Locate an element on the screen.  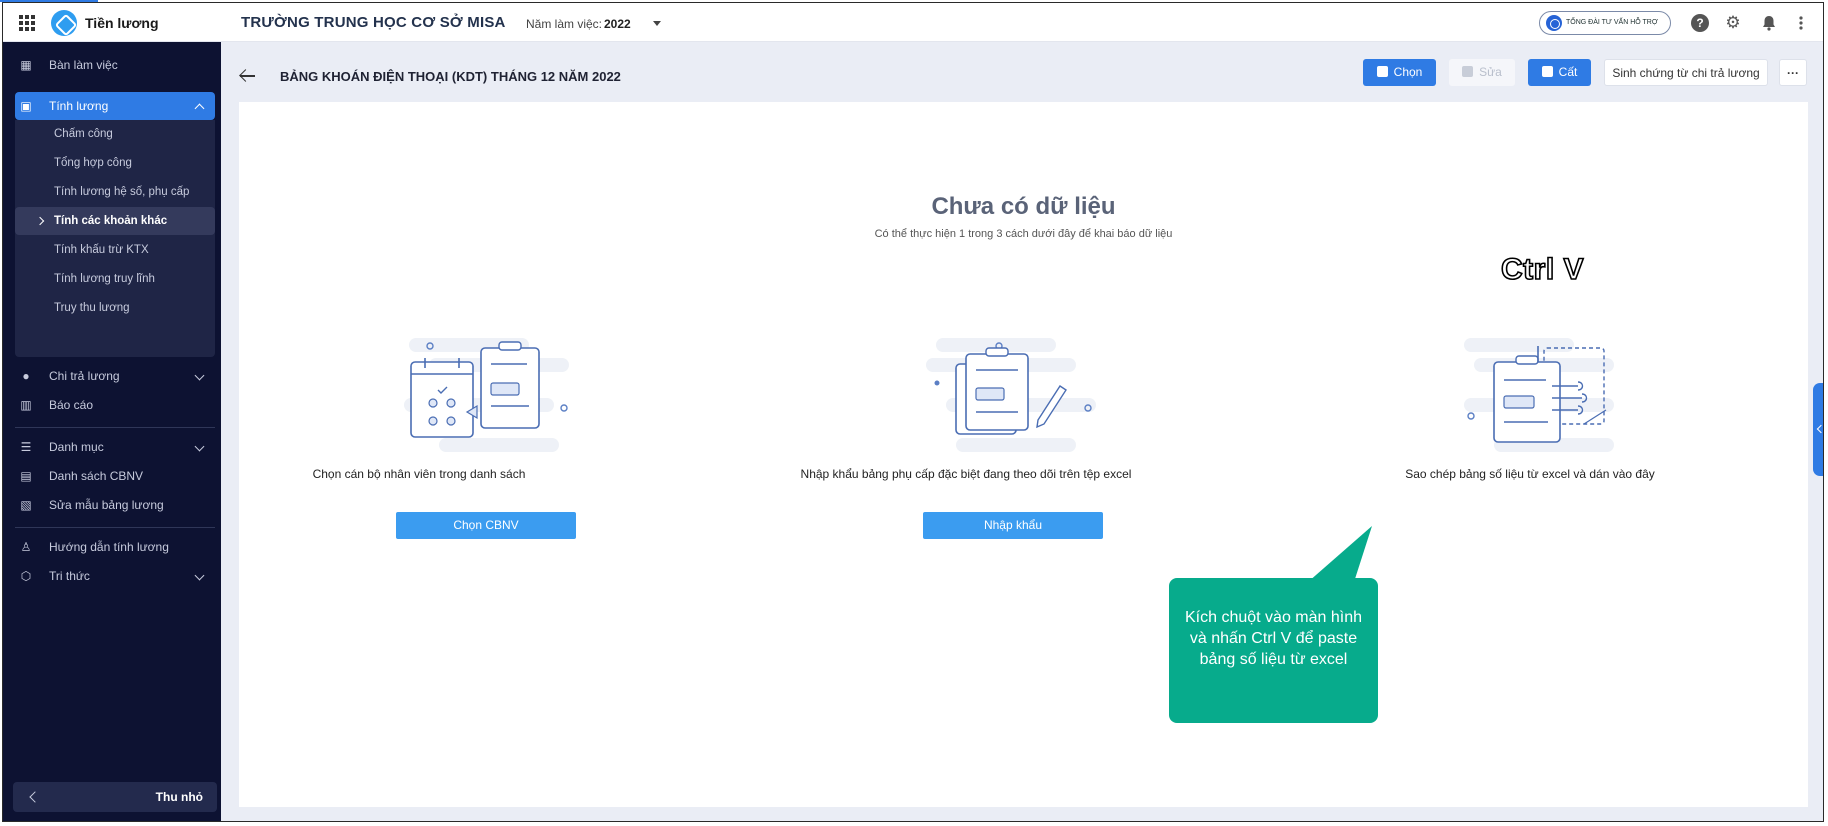
import-excel-illustration is located at coordinates (1076, 398).